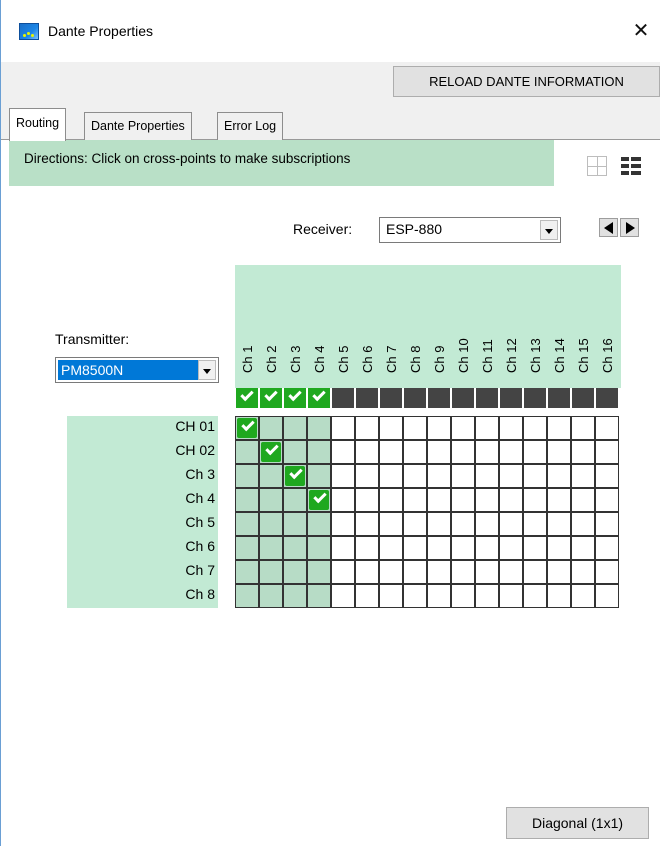 The width and height of the screenshot is (660, 846). I want to click on reload-dante-information-button: RELOAD DANTE INFORMATION, so click(526, 81).